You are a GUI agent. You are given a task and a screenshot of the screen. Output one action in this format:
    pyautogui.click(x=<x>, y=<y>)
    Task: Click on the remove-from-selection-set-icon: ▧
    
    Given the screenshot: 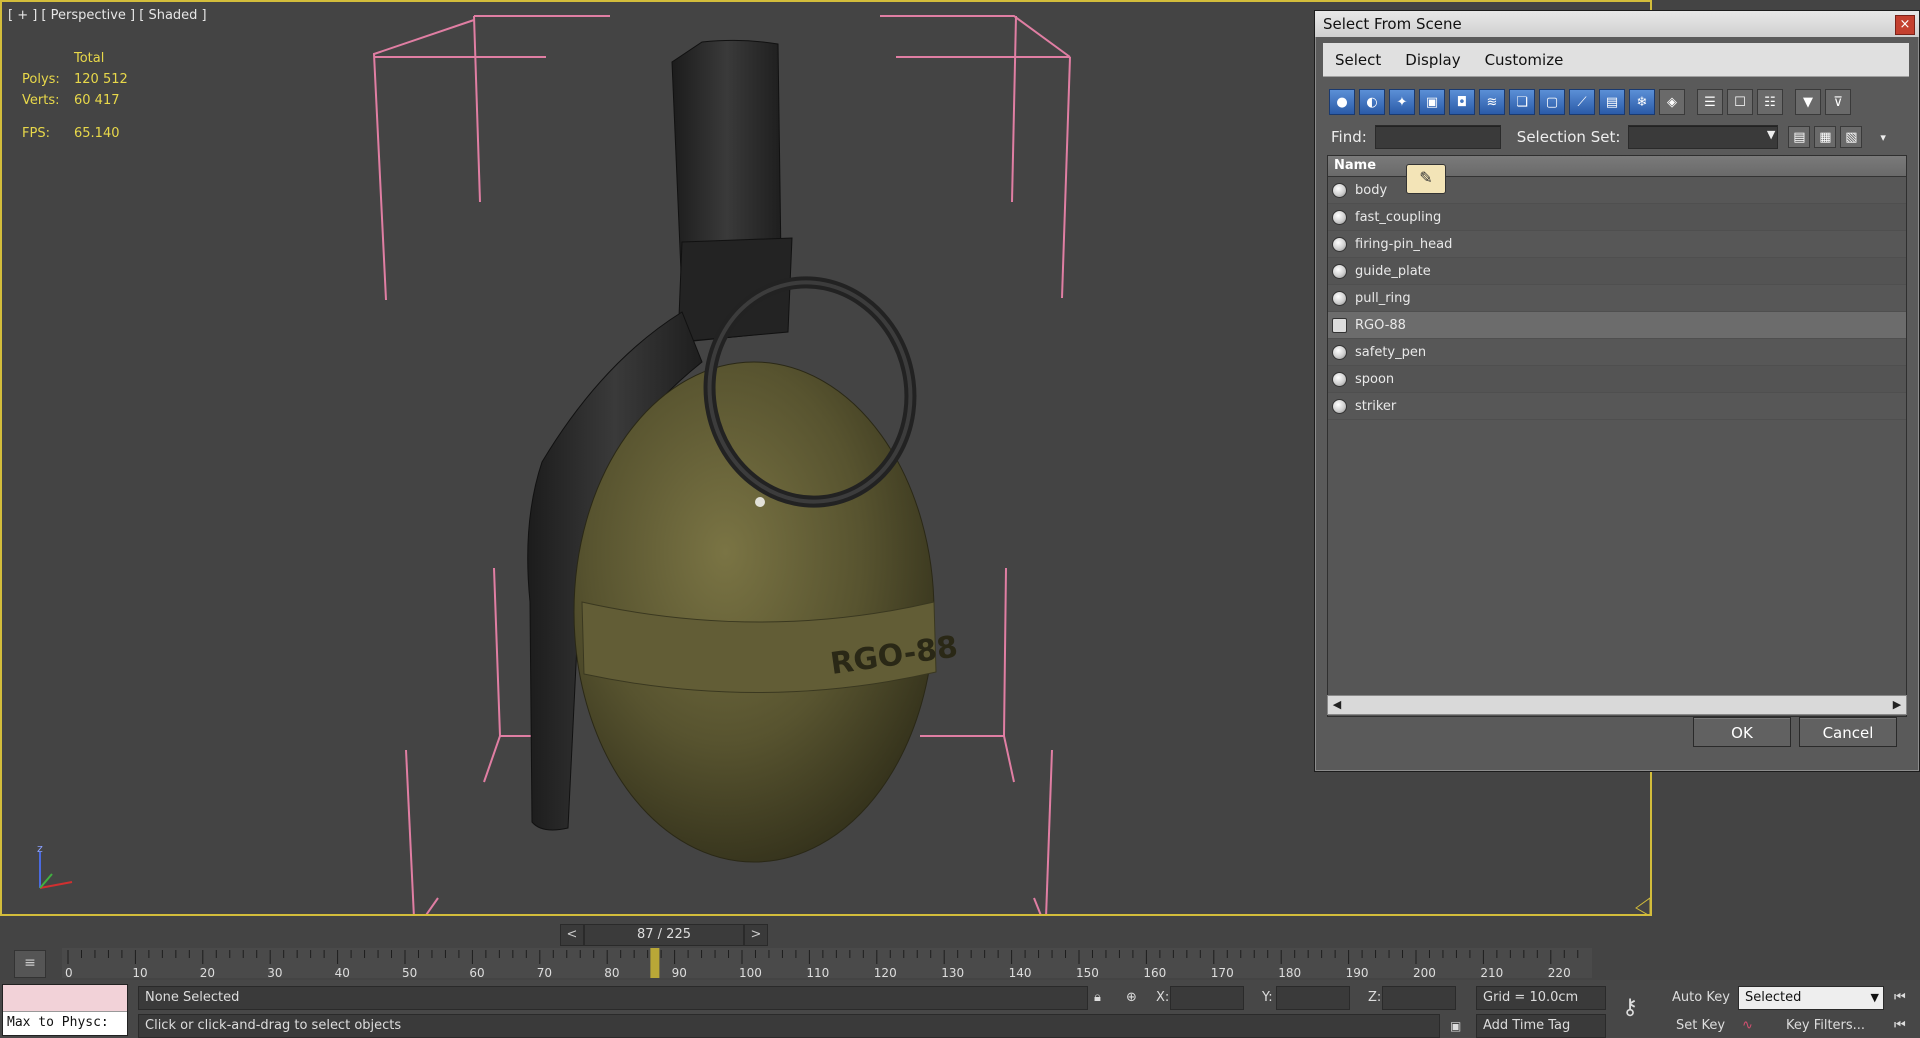 What is the action you would take?
    pyautogui.click(x=1851, y=137)
    